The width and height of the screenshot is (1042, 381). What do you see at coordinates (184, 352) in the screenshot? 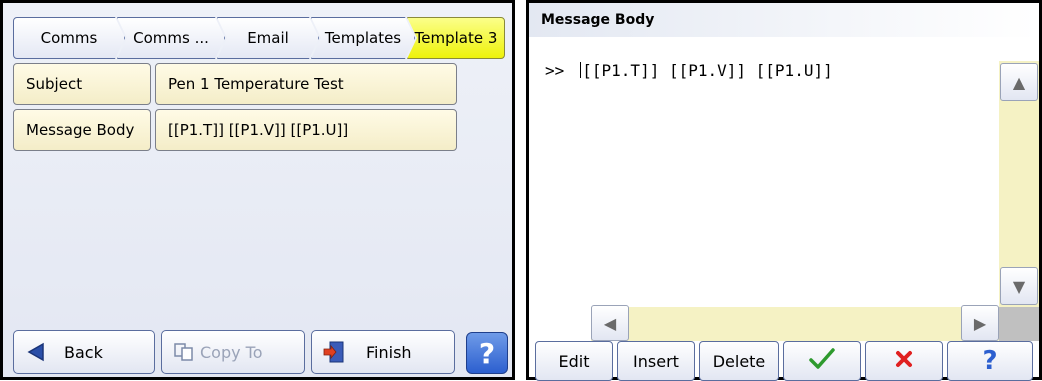
I see `copy-icon` at bounding box center [184, 352].